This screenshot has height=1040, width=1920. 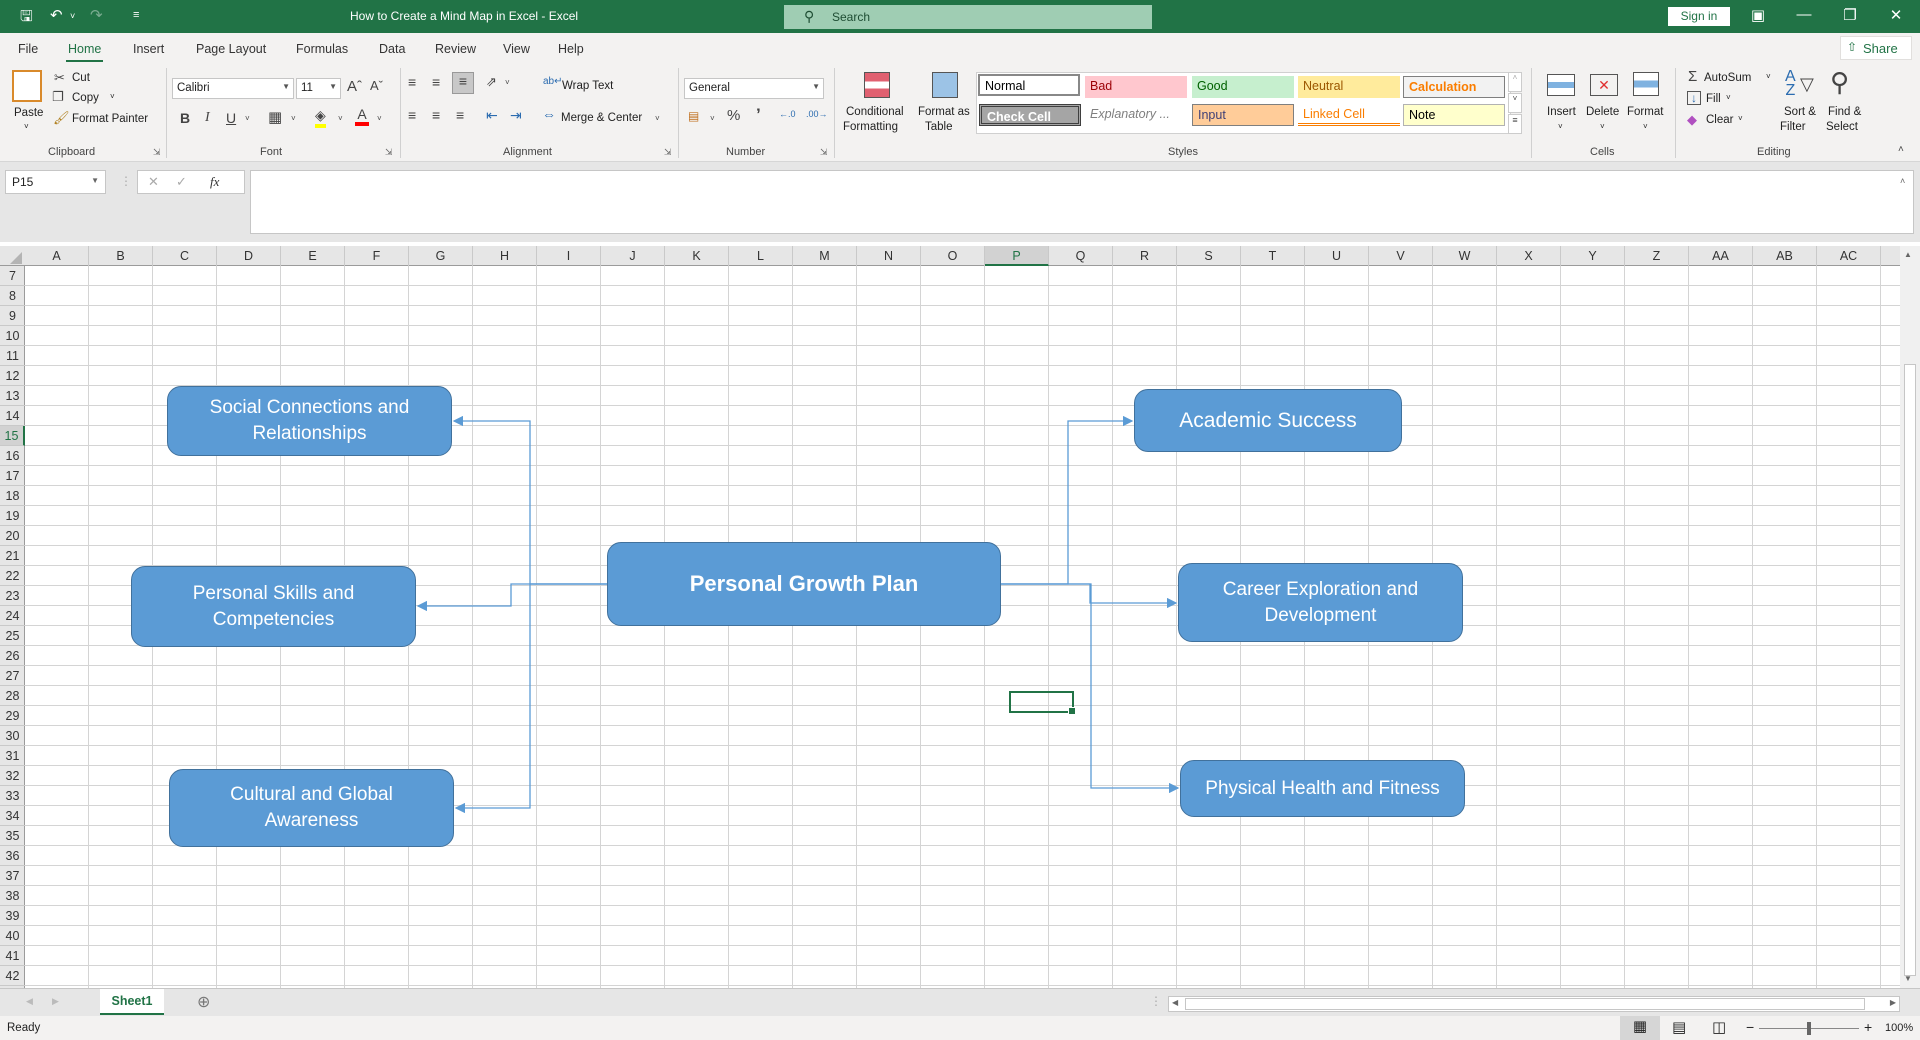 What do you see at coordinates (12, 496) in the screenshot?
I see `row-header: 18` at bounding box center [12, 496].